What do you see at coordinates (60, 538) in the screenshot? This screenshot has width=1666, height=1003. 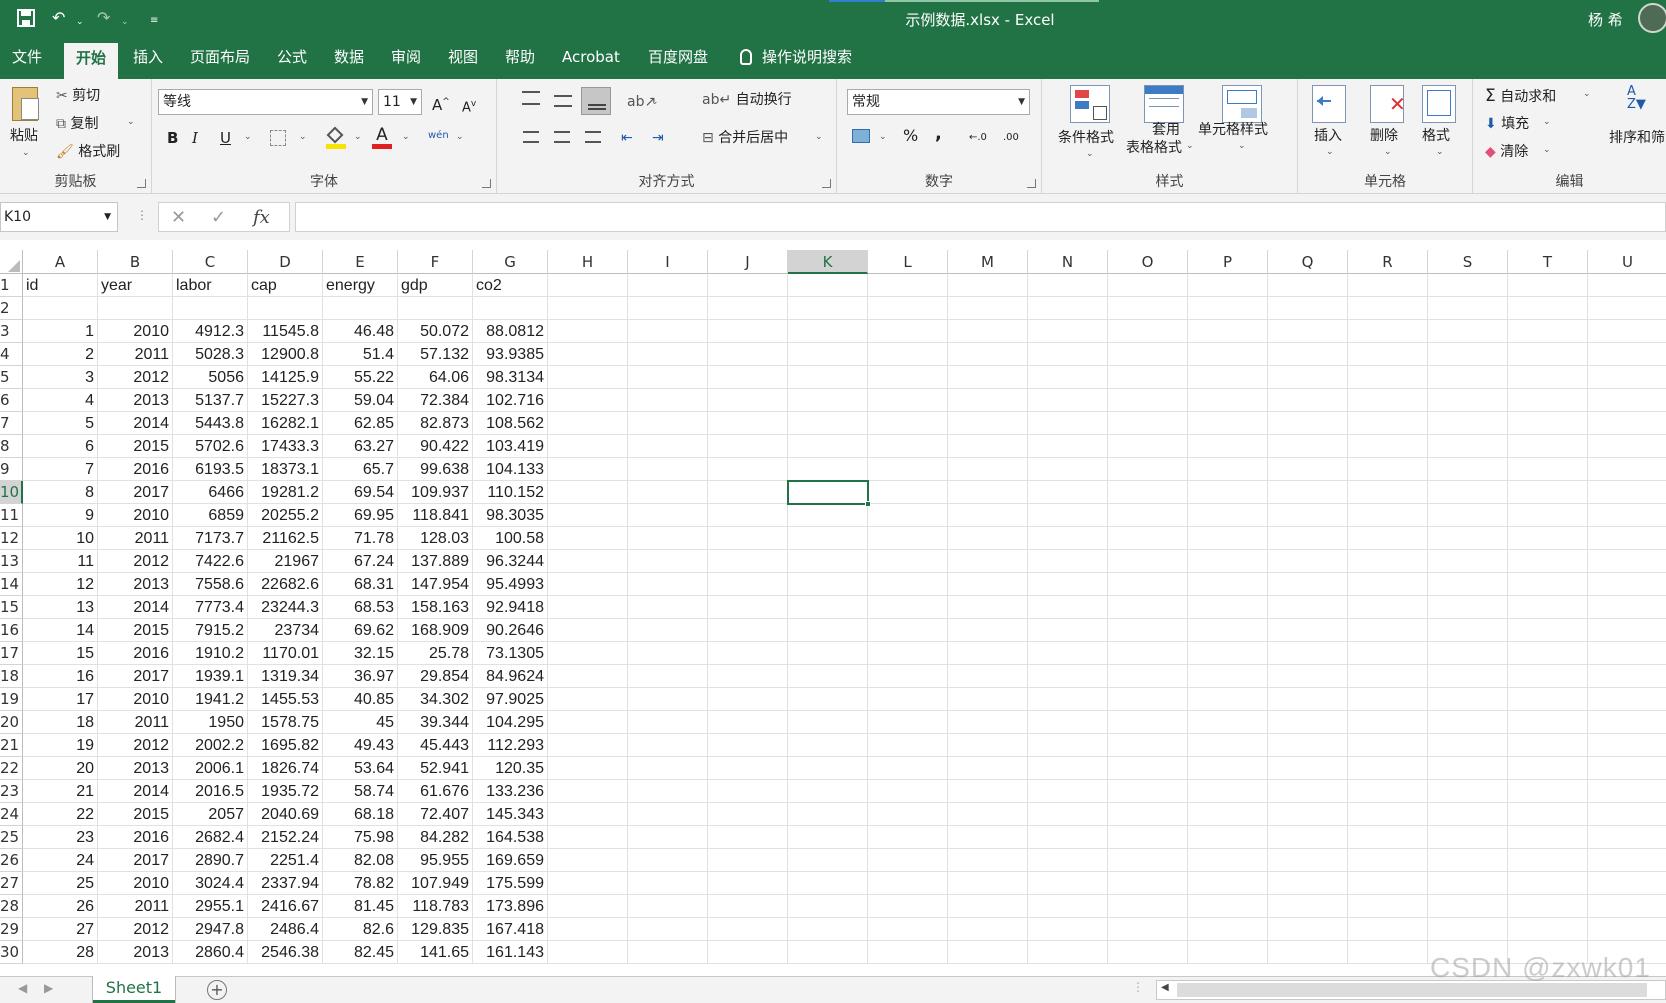 I see `cell: 10` at bounding box center [60, 538].